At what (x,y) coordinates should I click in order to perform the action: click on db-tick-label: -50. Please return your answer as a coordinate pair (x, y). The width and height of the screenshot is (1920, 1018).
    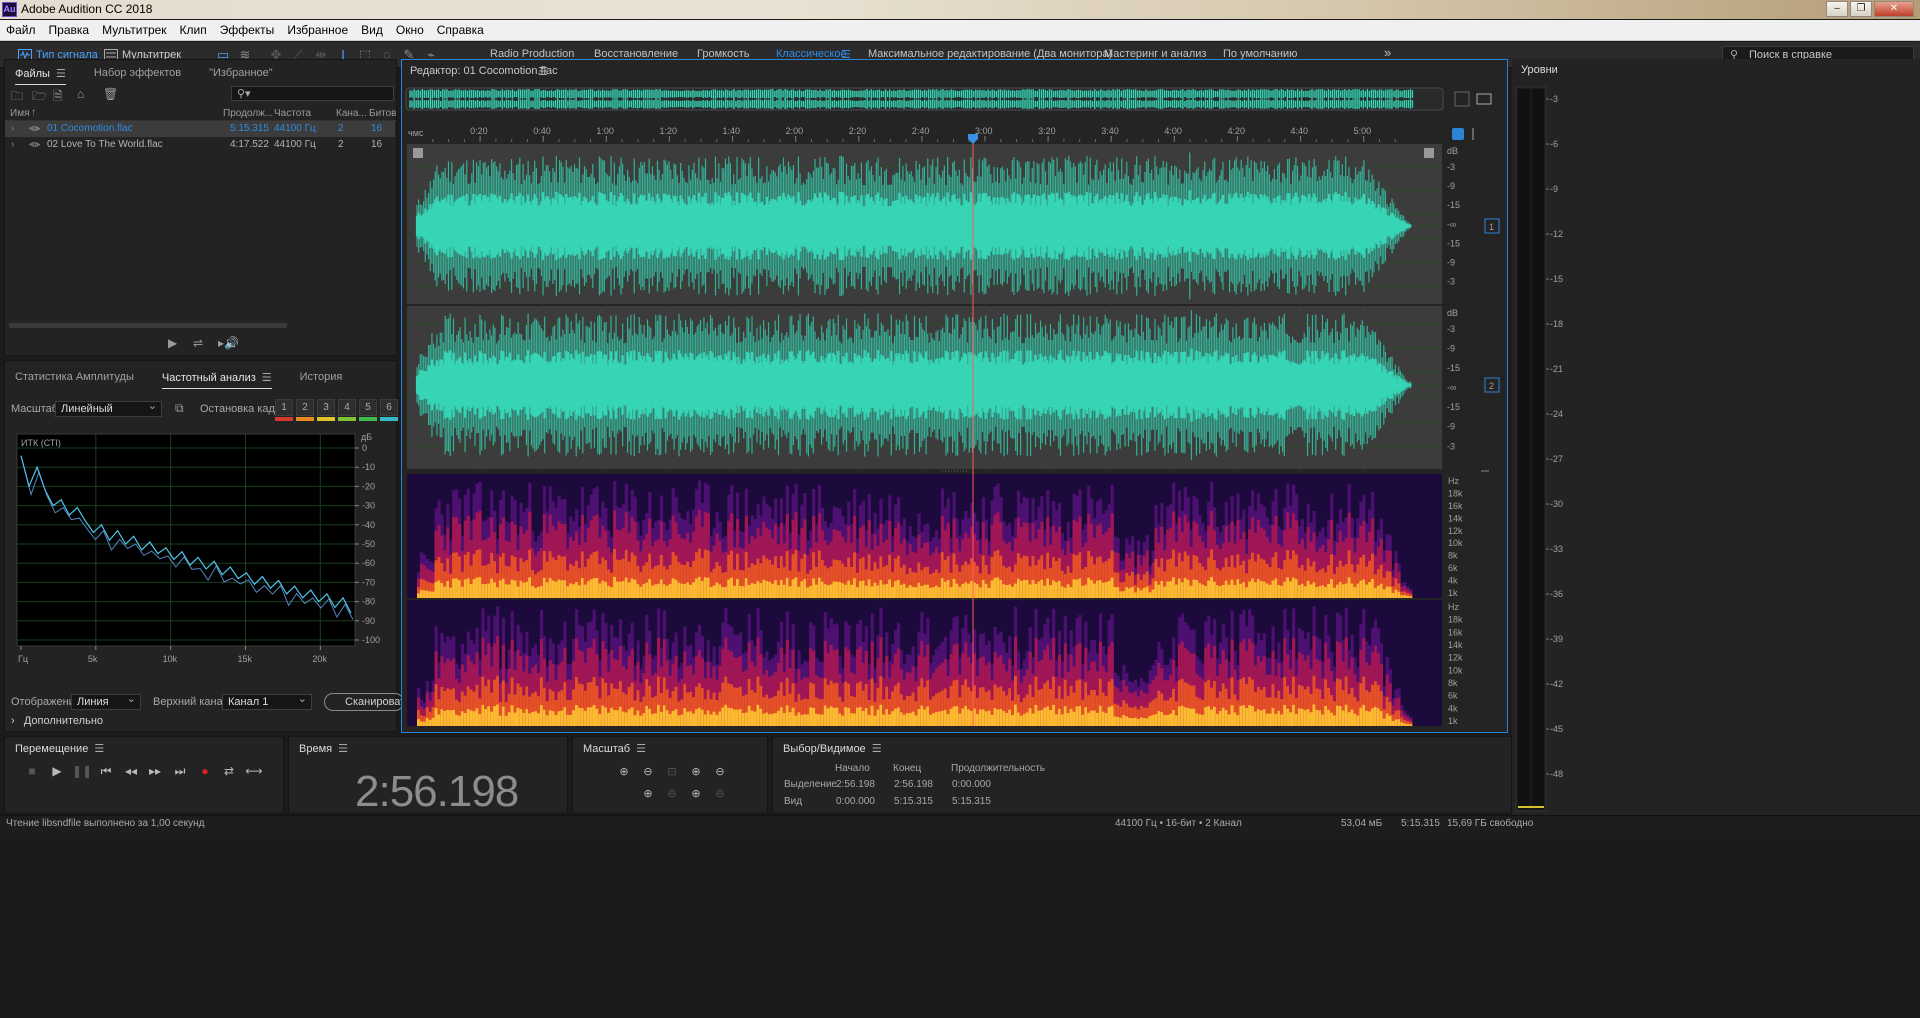
    Looking at the image, I should click on (368, 544).